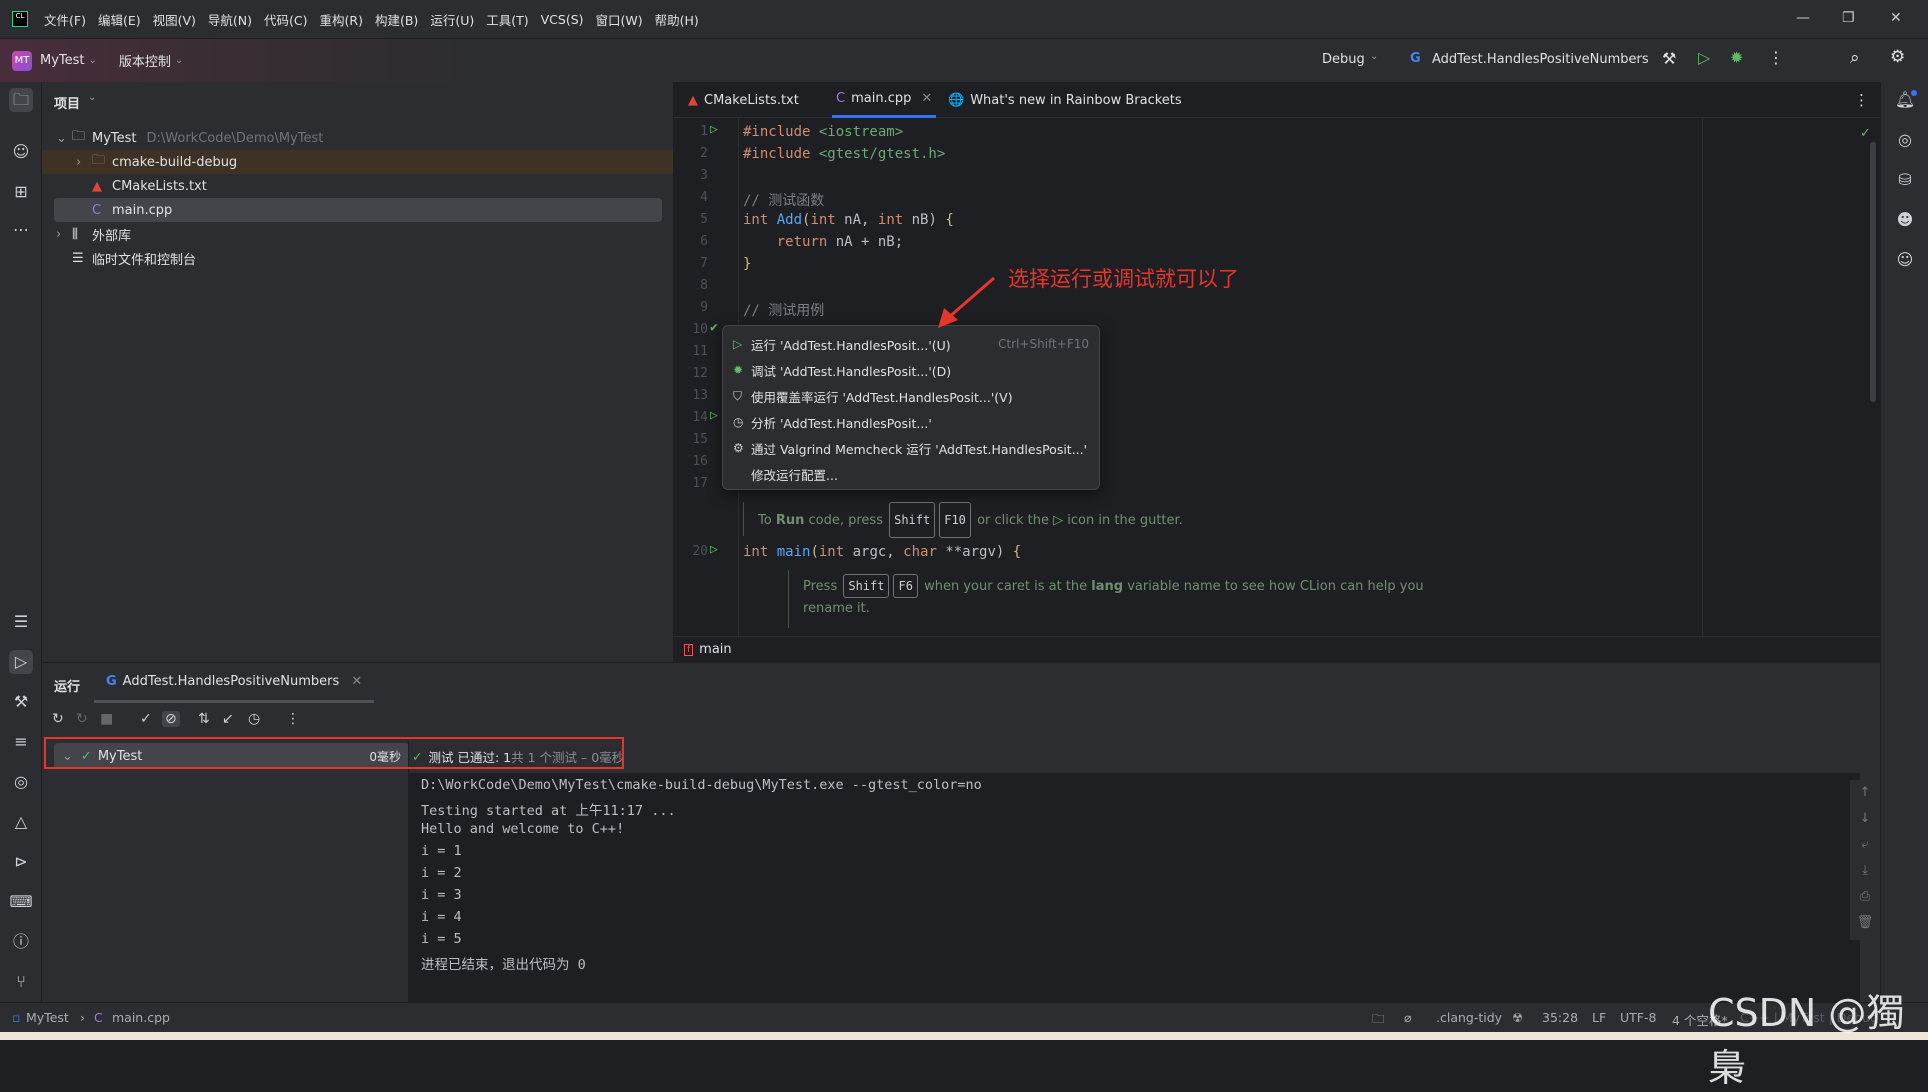  Describe the element at coordinates (204, 719) in the screenshot. I see `sort-icon: ⇅` at that location.